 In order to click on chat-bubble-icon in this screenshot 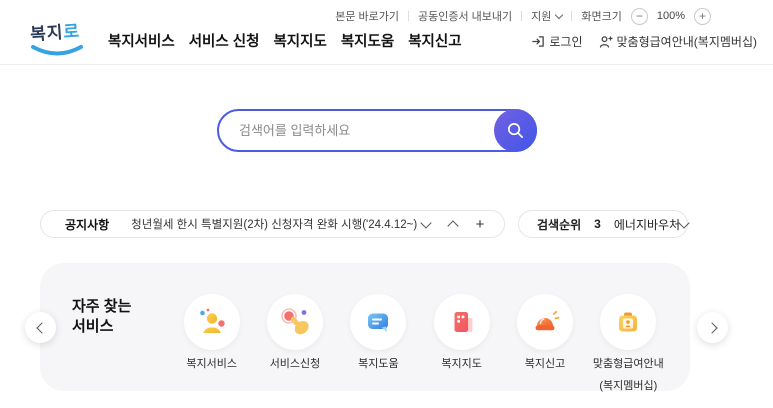, I will do `click(378, 322)`.